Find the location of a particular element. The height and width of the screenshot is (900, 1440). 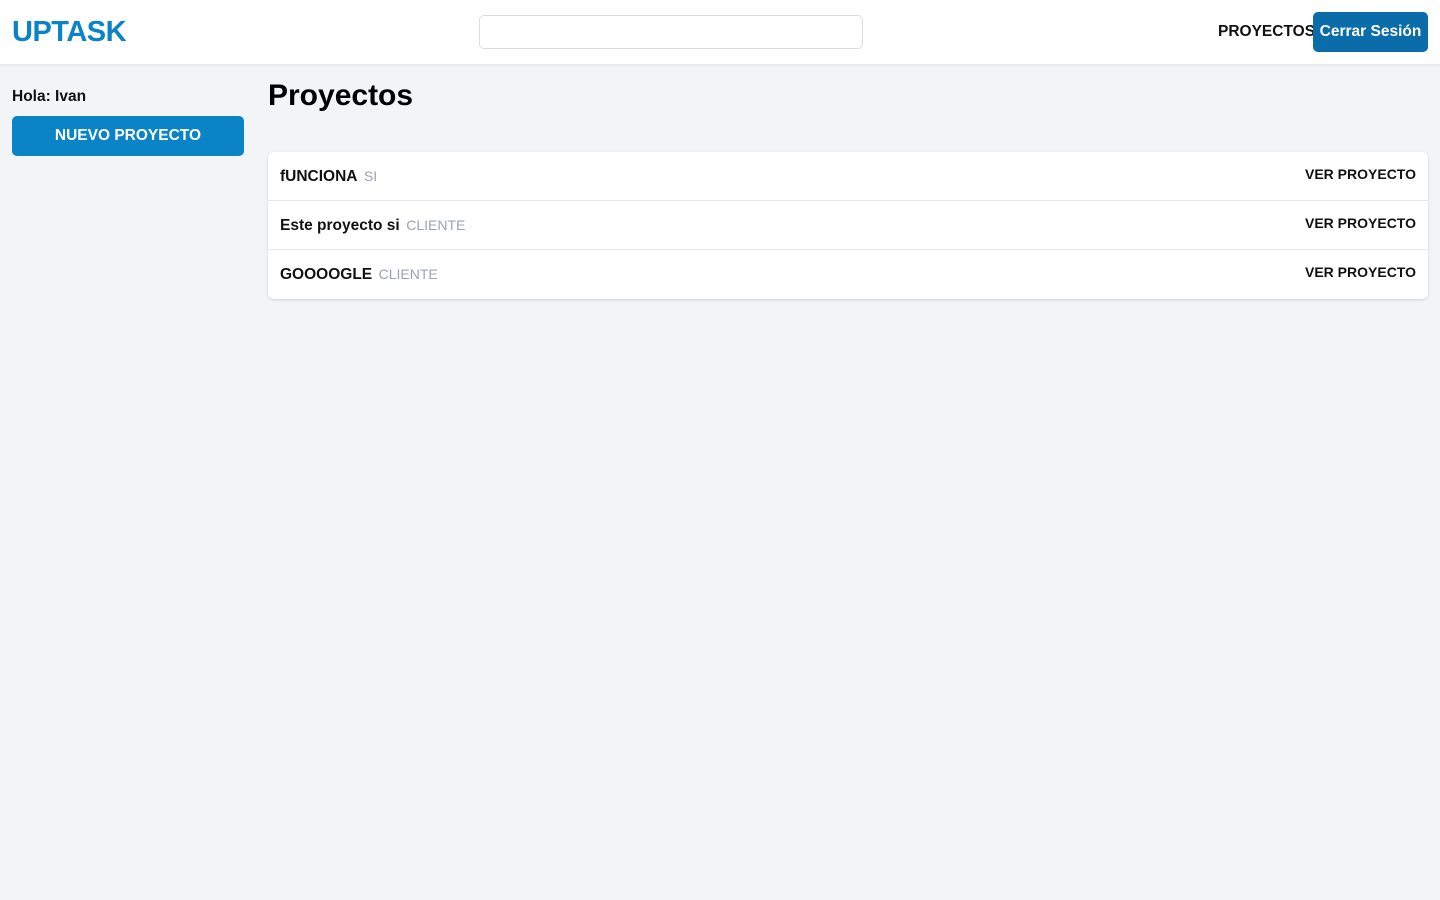

project-row: GOOOOGLE CLIENTE VER PROYECTO is located at coordinates (848, 274).